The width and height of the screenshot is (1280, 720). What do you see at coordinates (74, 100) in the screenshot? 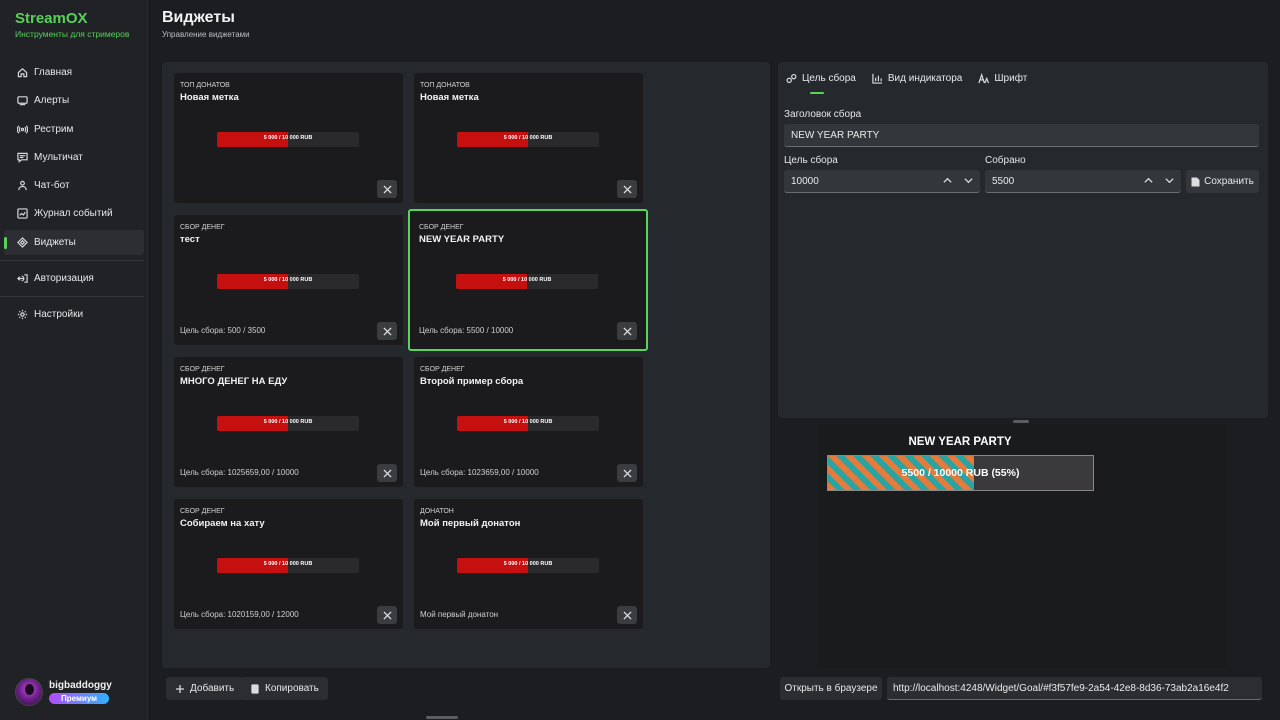
I see `sidebar-item-alerts: Алерты` at bounding box center [74, 100].